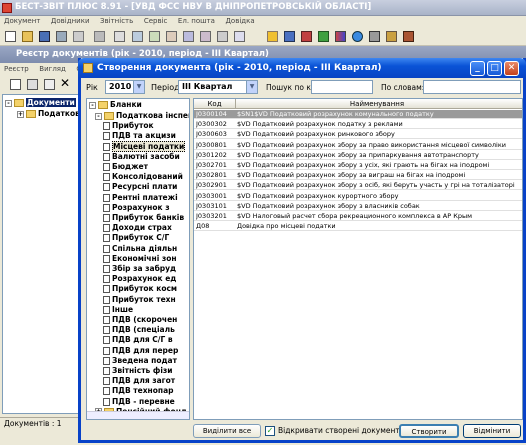 This screenshot has height=445, width=526. Describe the element at coordinates (16, 69) in the screenshot. I see `registry-menu-registry: Реєстр` at that location.